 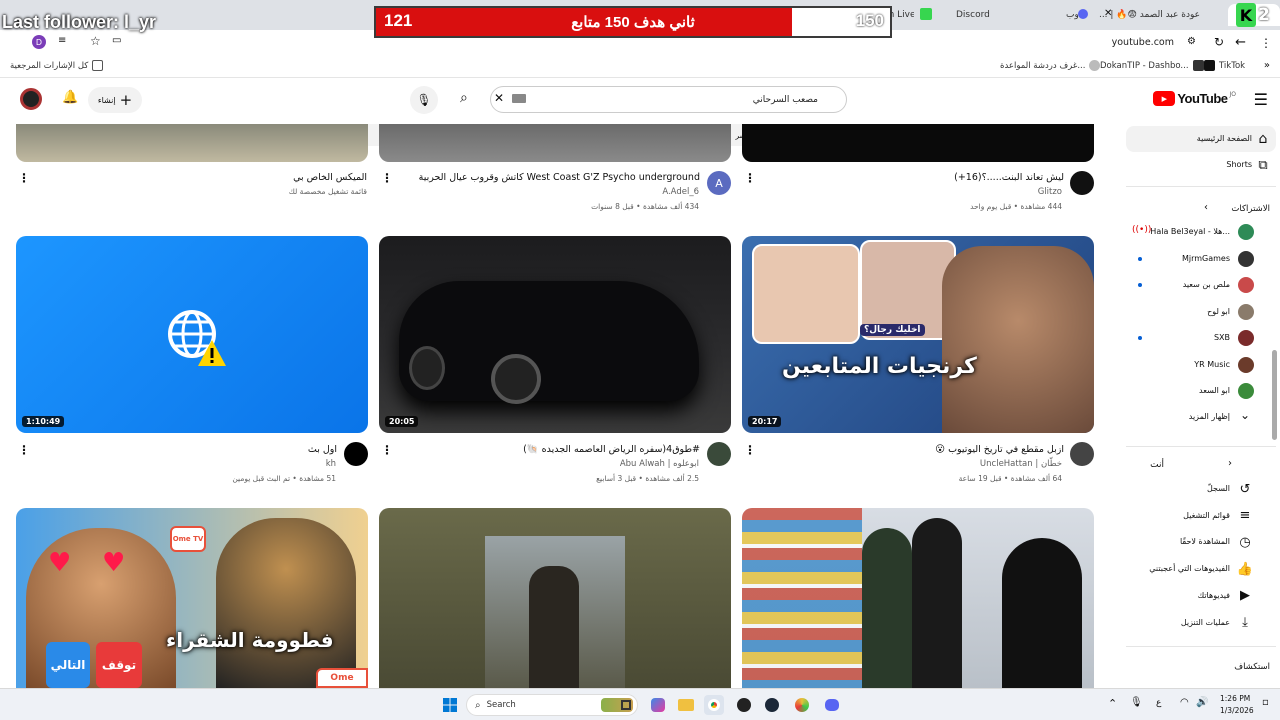 What do you see at coordinates (116, 40) in the screenshot?
I see `cast-icon: ▭` at bounding box center [116, 40].